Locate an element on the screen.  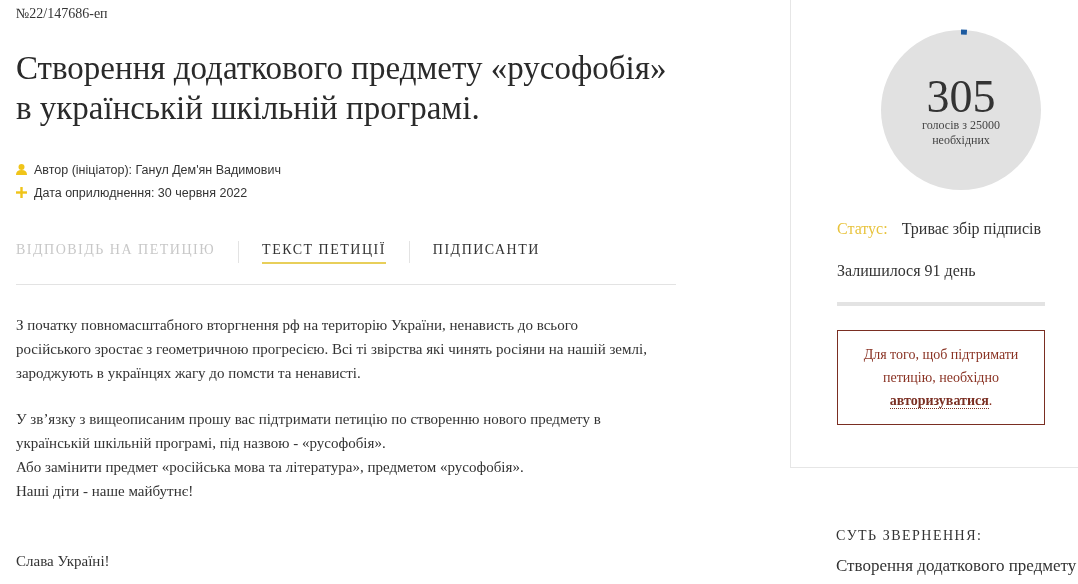
petition-text: Наші діти - наше майбутнє! is located at coordinates (105, 491).